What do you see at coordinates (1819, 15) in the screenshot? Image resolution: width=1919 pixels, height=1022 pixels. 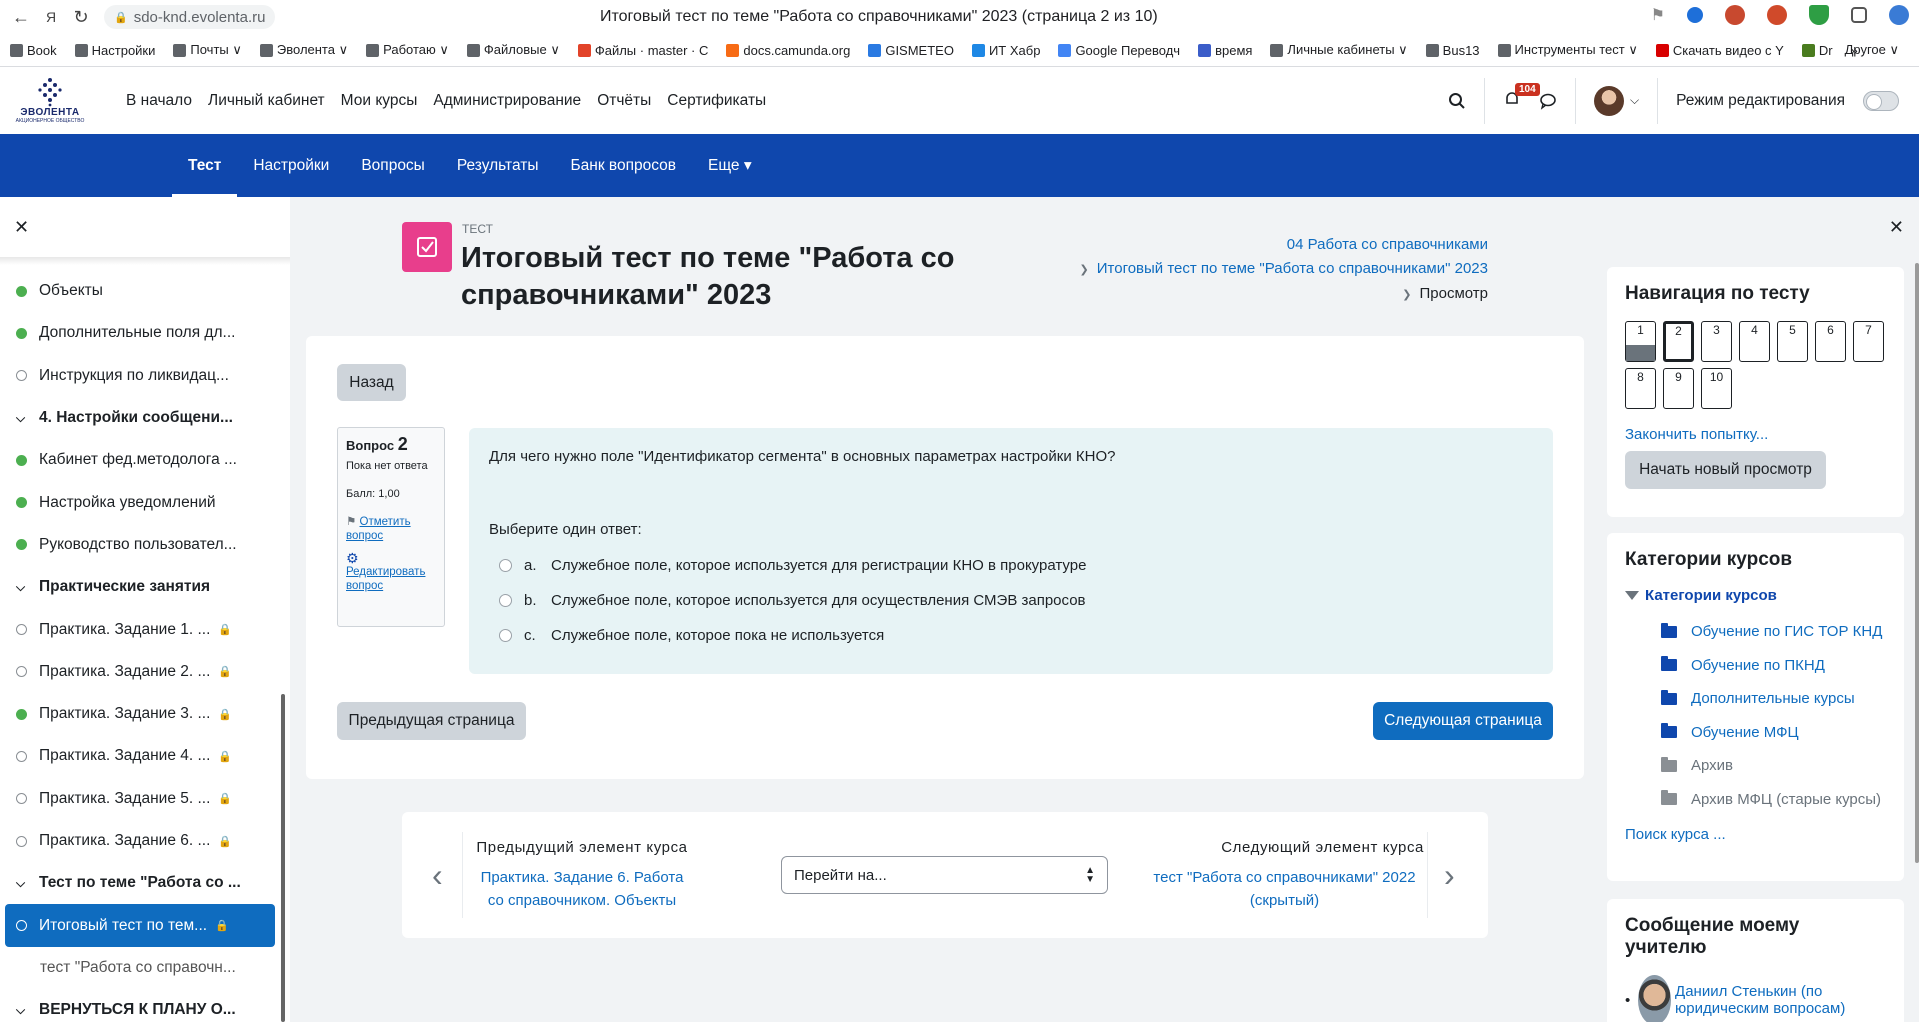 I see `shield-icon` at bounding box center [1819, 15].